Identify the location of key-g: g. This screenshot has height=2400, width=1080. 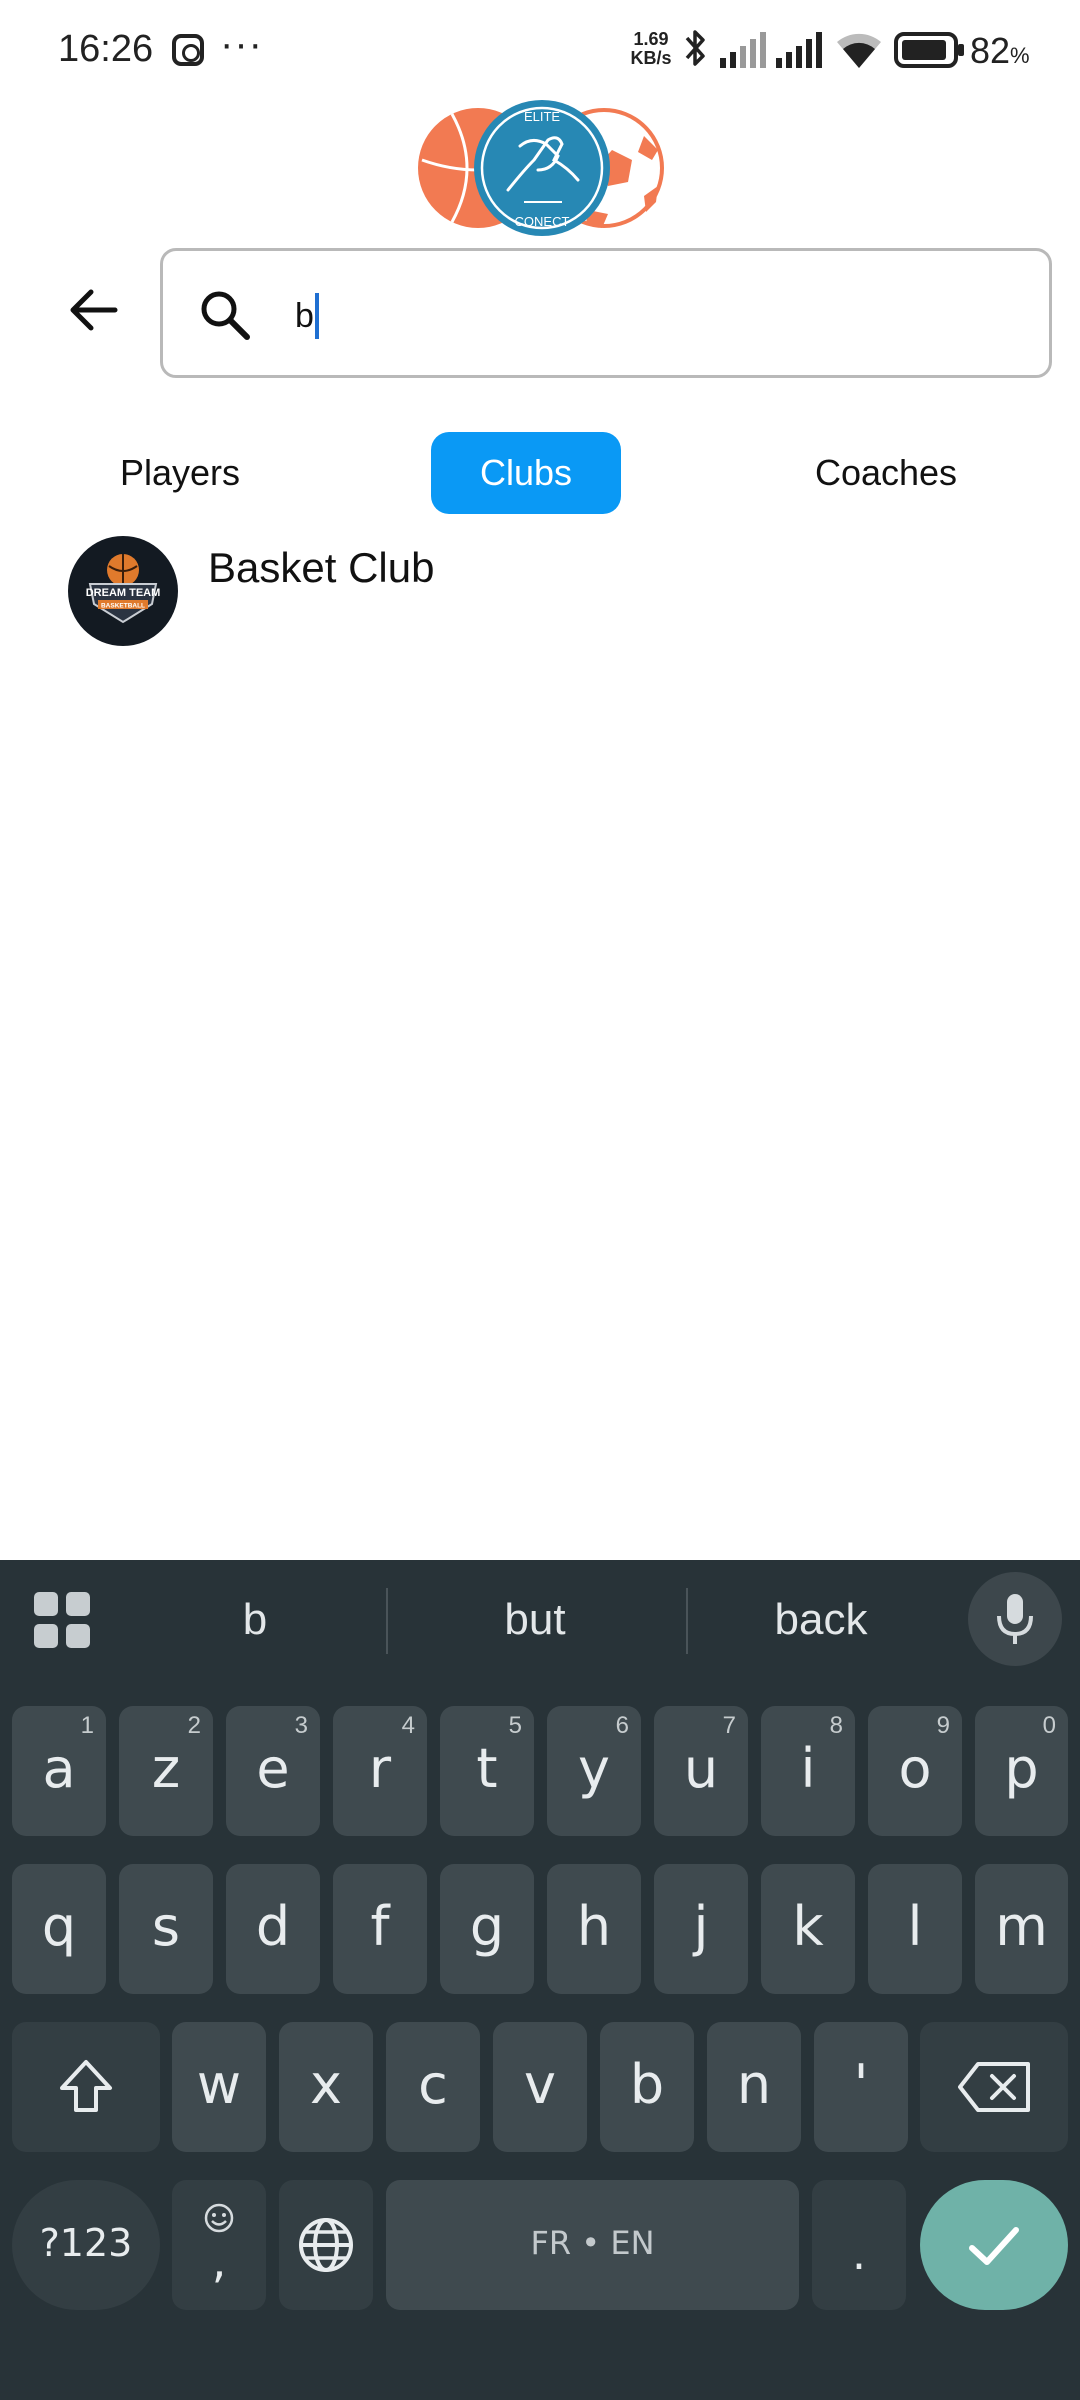
(487, 1929).